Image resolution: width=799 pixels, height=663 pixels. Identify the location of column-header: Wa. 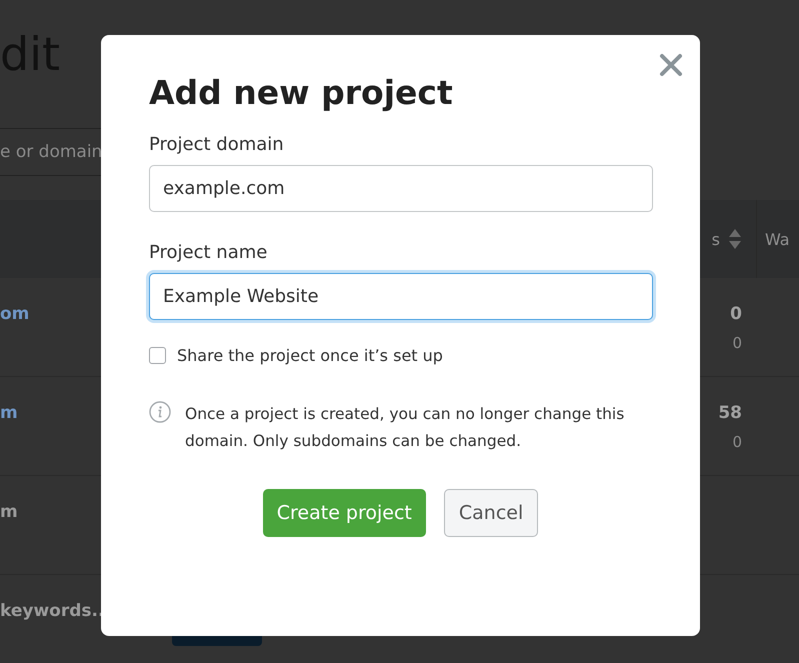
(777, 239).